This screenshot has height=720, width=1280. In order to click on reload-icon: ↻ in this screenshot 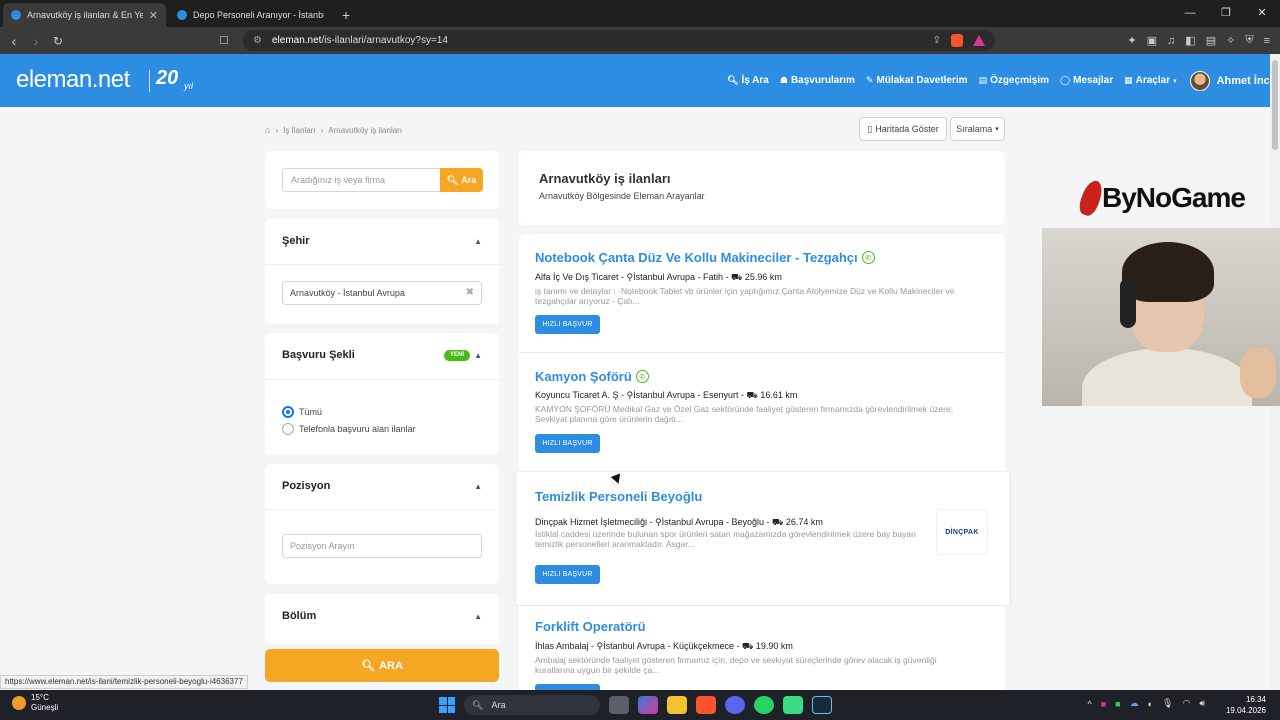, I will do `click(58, 41)`.